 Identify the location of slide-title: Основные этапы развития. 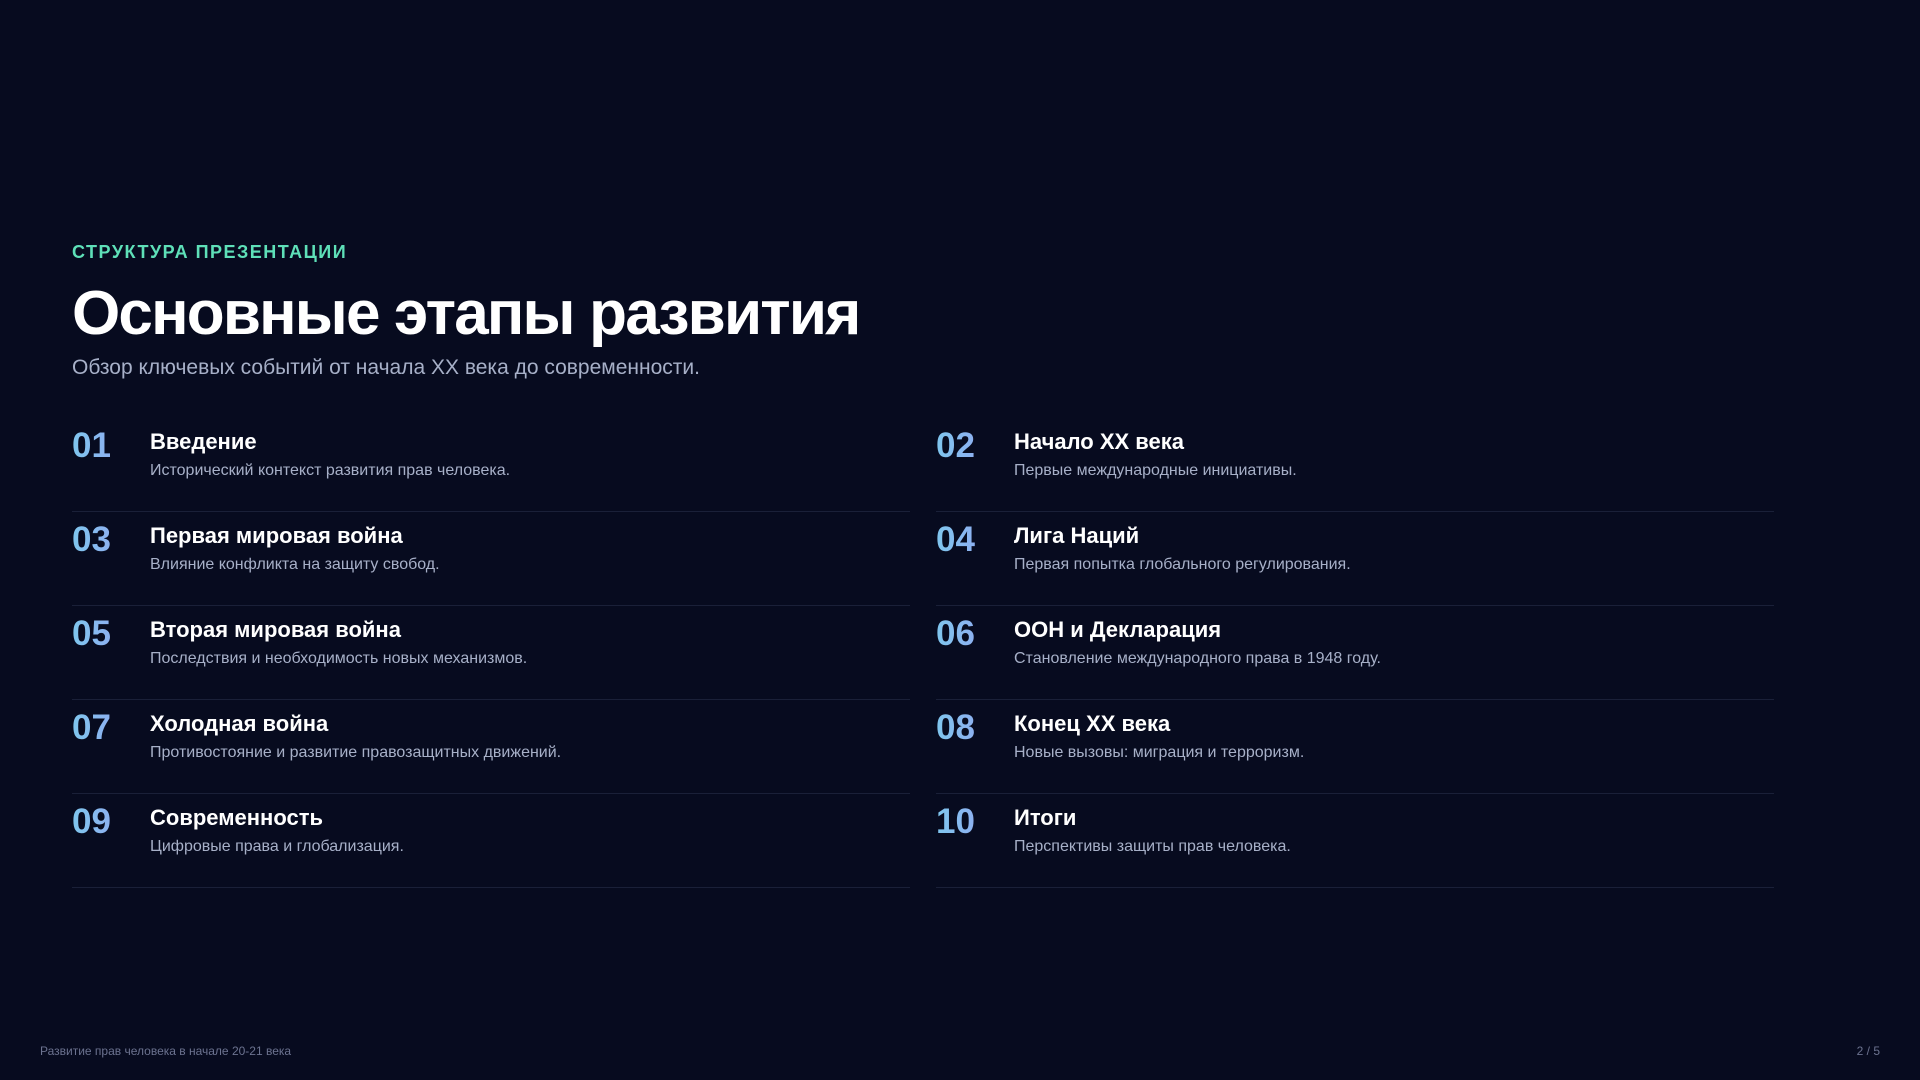
(466, 313).